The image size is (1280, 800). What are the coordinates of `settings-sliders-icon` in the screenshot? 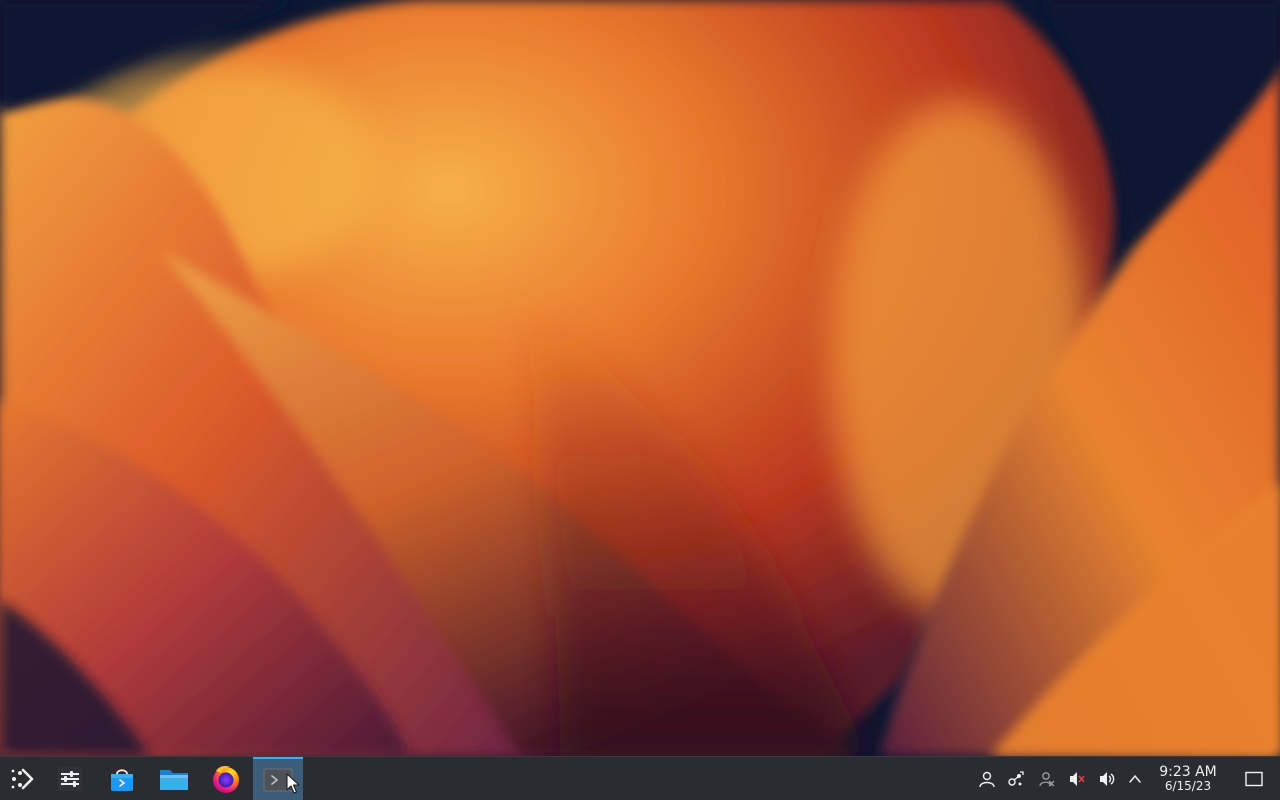 It's located at (70, 778).